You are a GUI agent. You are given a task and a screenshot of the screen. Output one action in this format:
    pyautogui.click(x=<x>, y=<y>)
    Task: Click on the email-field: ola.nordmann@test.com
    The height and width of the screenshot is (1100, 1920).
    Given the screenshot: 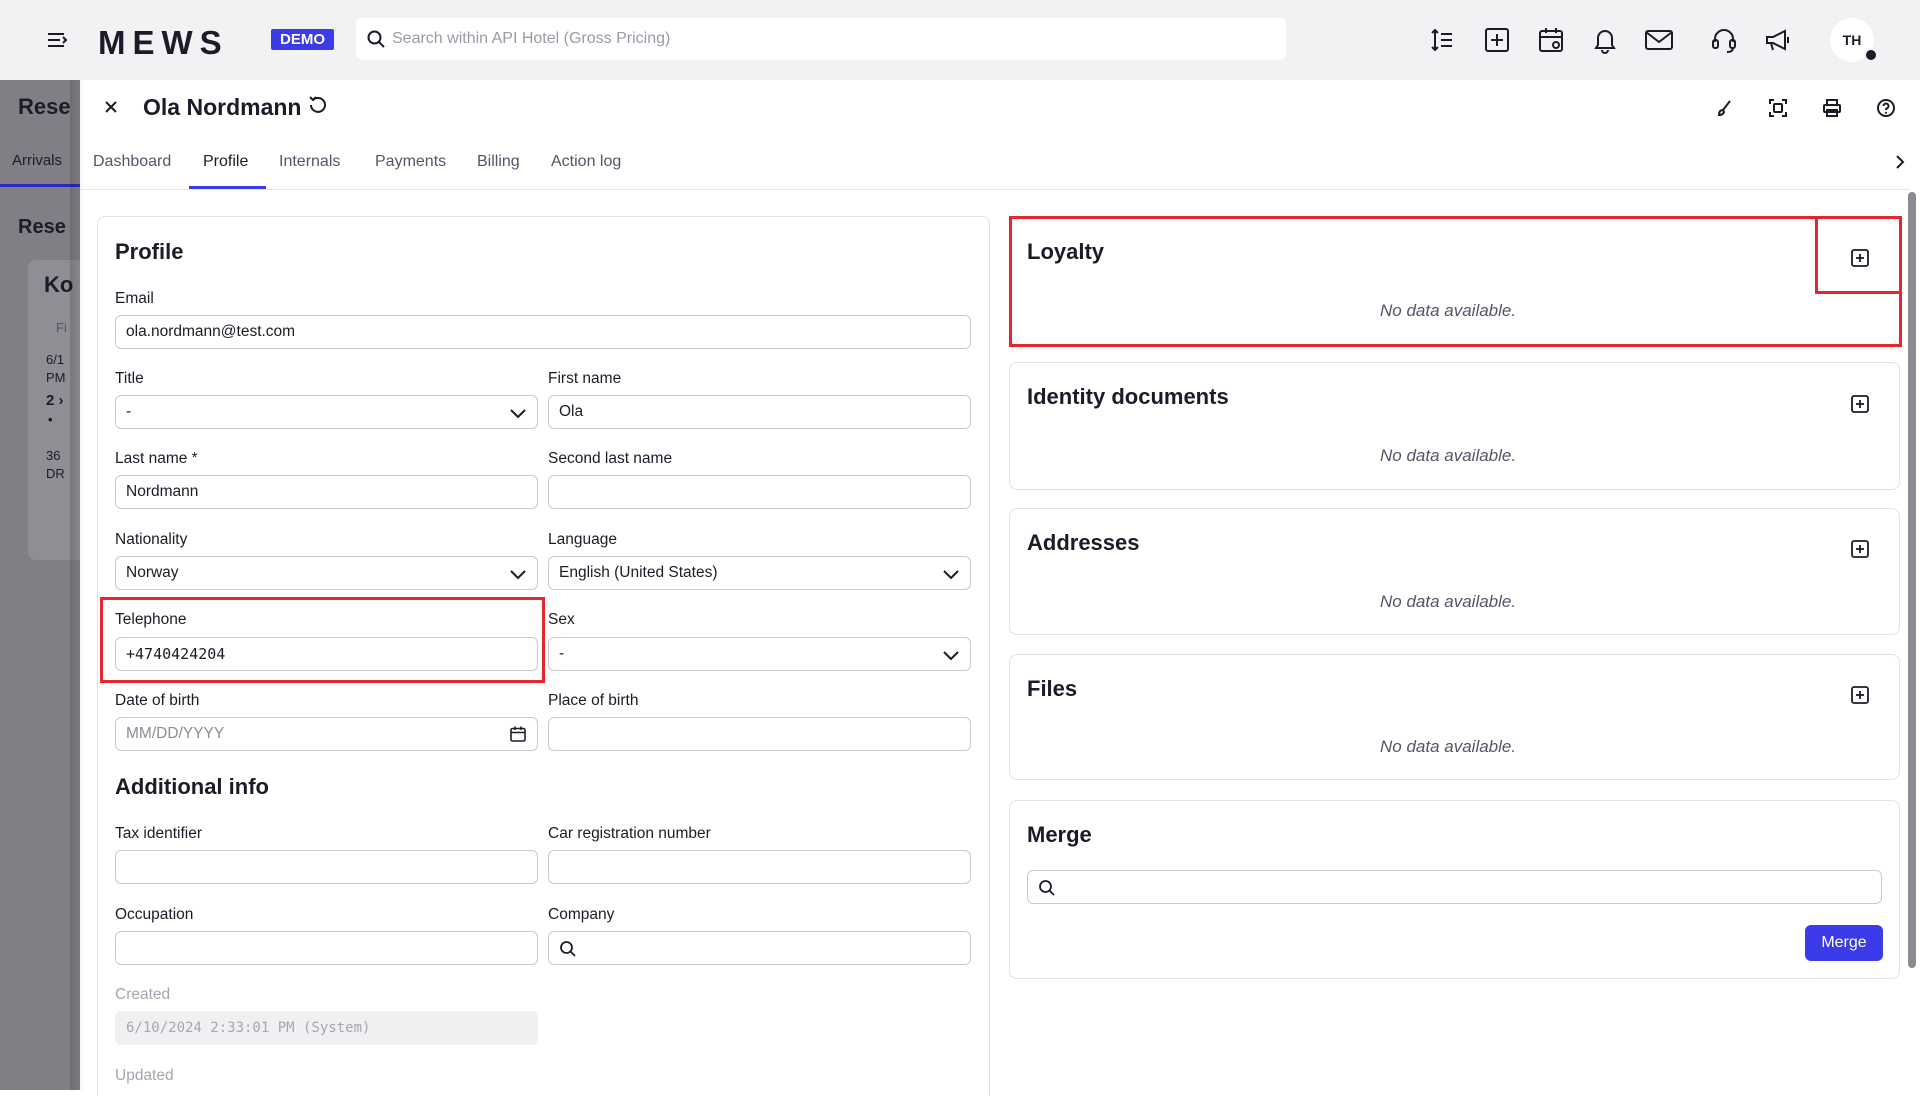 What is the action you would take?
    pyautogui.click(x=543, y=332)
    